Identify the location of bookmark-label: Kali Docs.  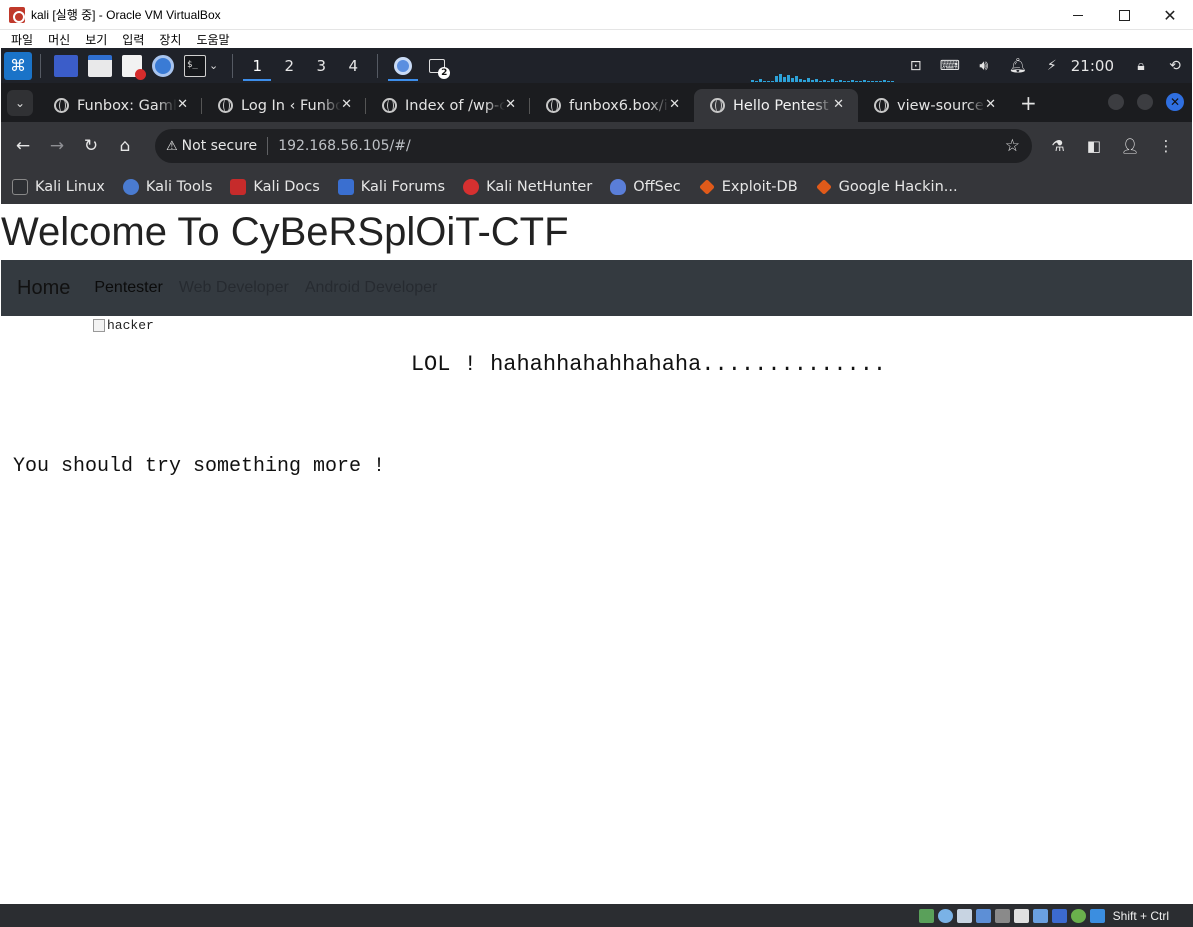
(286, 187).